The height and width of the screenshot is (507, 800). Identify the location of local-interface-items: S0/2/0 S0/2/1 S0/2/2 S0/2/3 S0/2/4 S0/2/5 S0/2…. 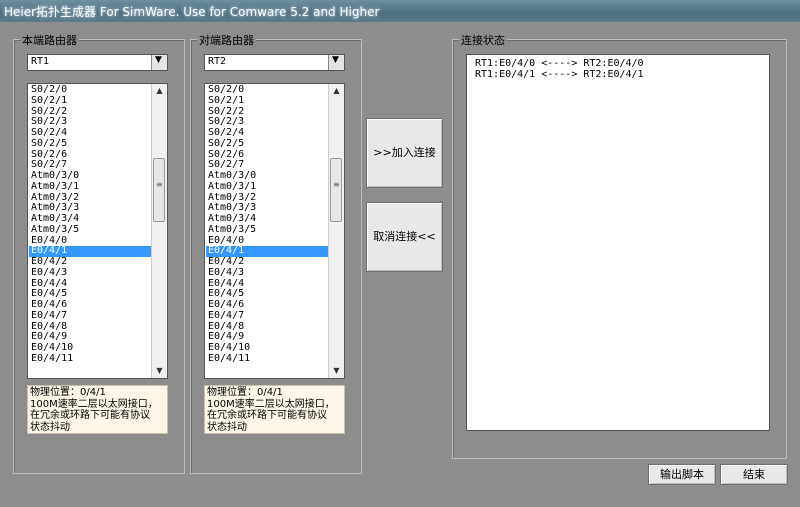
(90, 231).